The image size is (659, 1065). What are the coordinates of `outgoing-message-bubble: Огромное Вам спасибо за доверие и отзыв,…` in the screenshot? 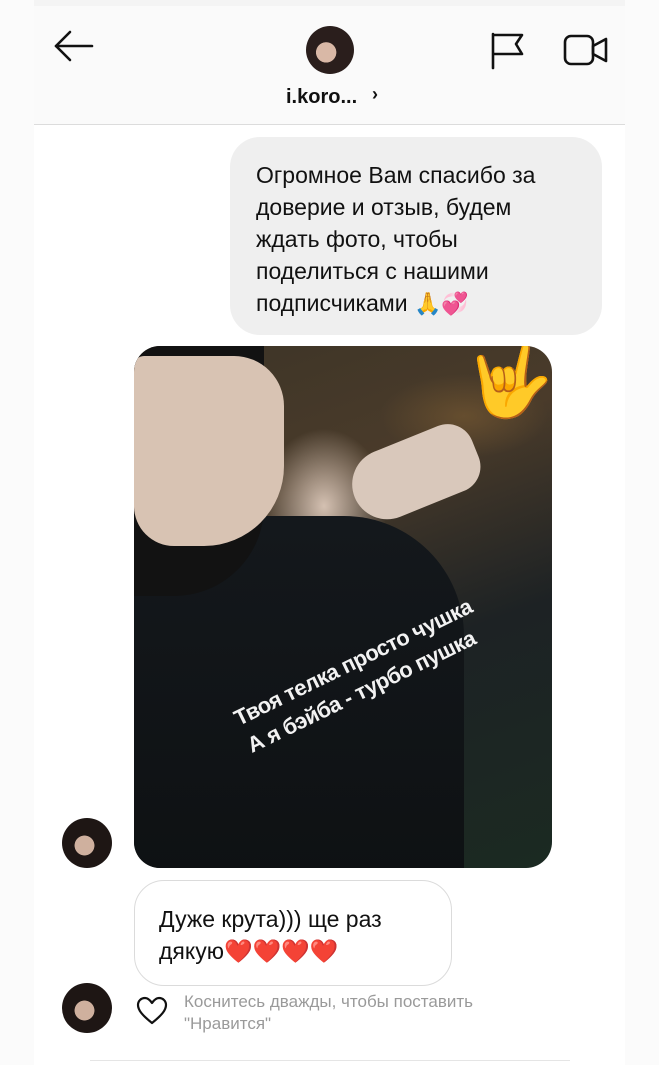 It's located at (416, 236).